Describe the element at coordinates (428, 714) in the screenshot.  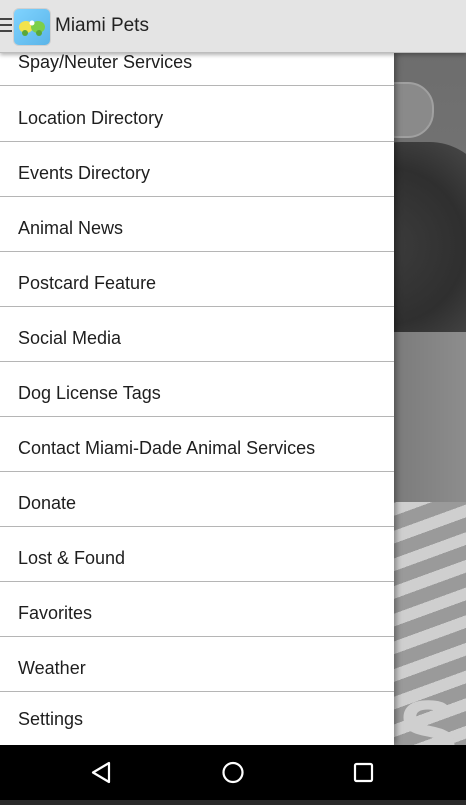
I see `background-large-letter: S` at that location.